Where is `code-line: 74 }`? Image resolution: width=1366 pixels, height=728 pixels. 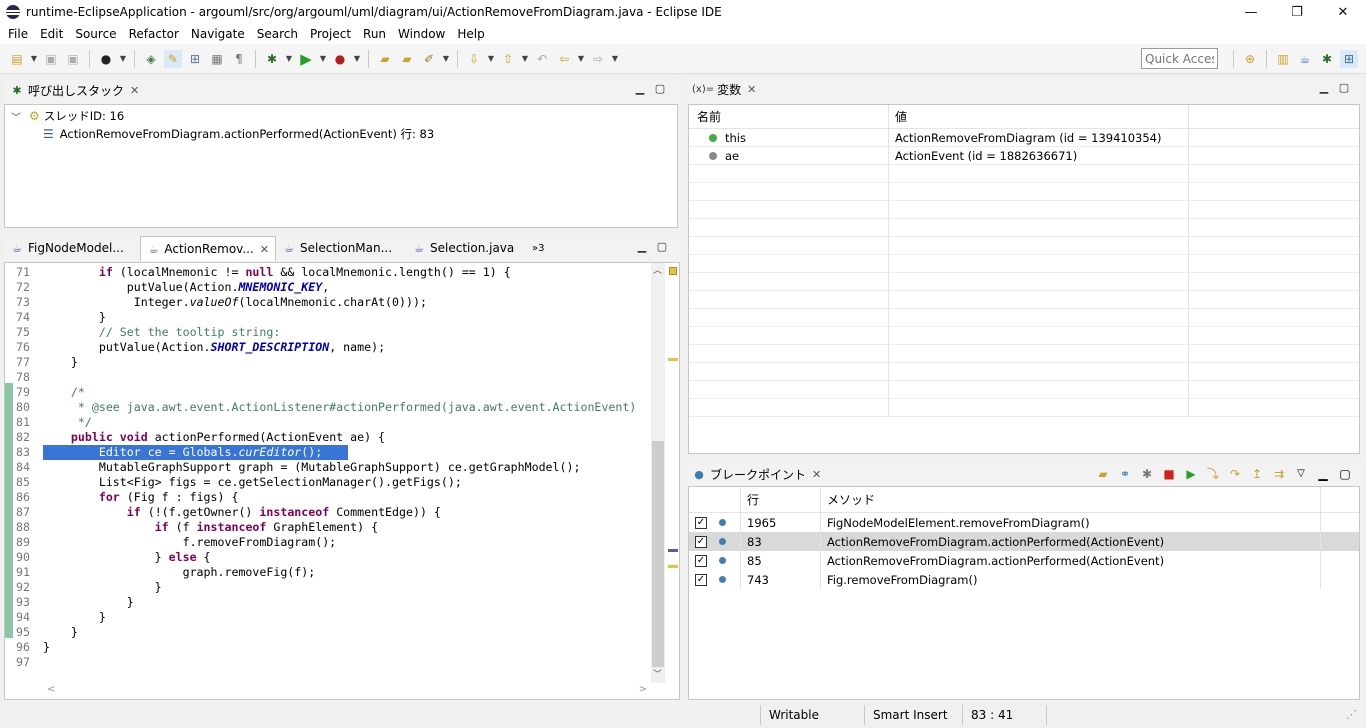 code-line: 74 } is located at coordinates (328, 317).